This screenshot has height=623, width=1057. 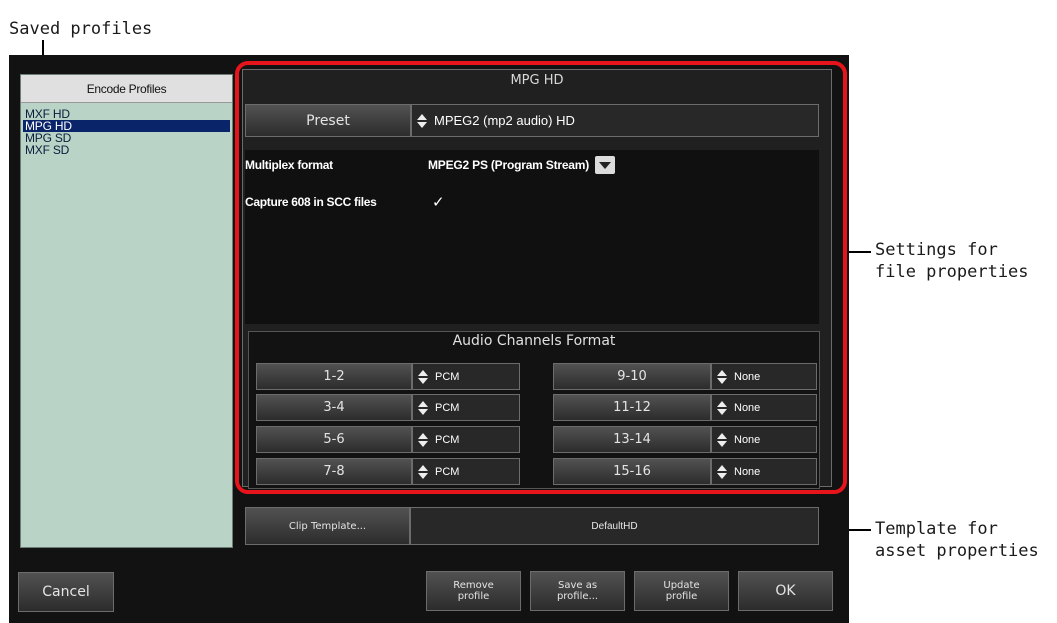 I want to click on profiles-list: MXF HD MPG HD MPG SD MXF SD, so click(x=126, y=132).